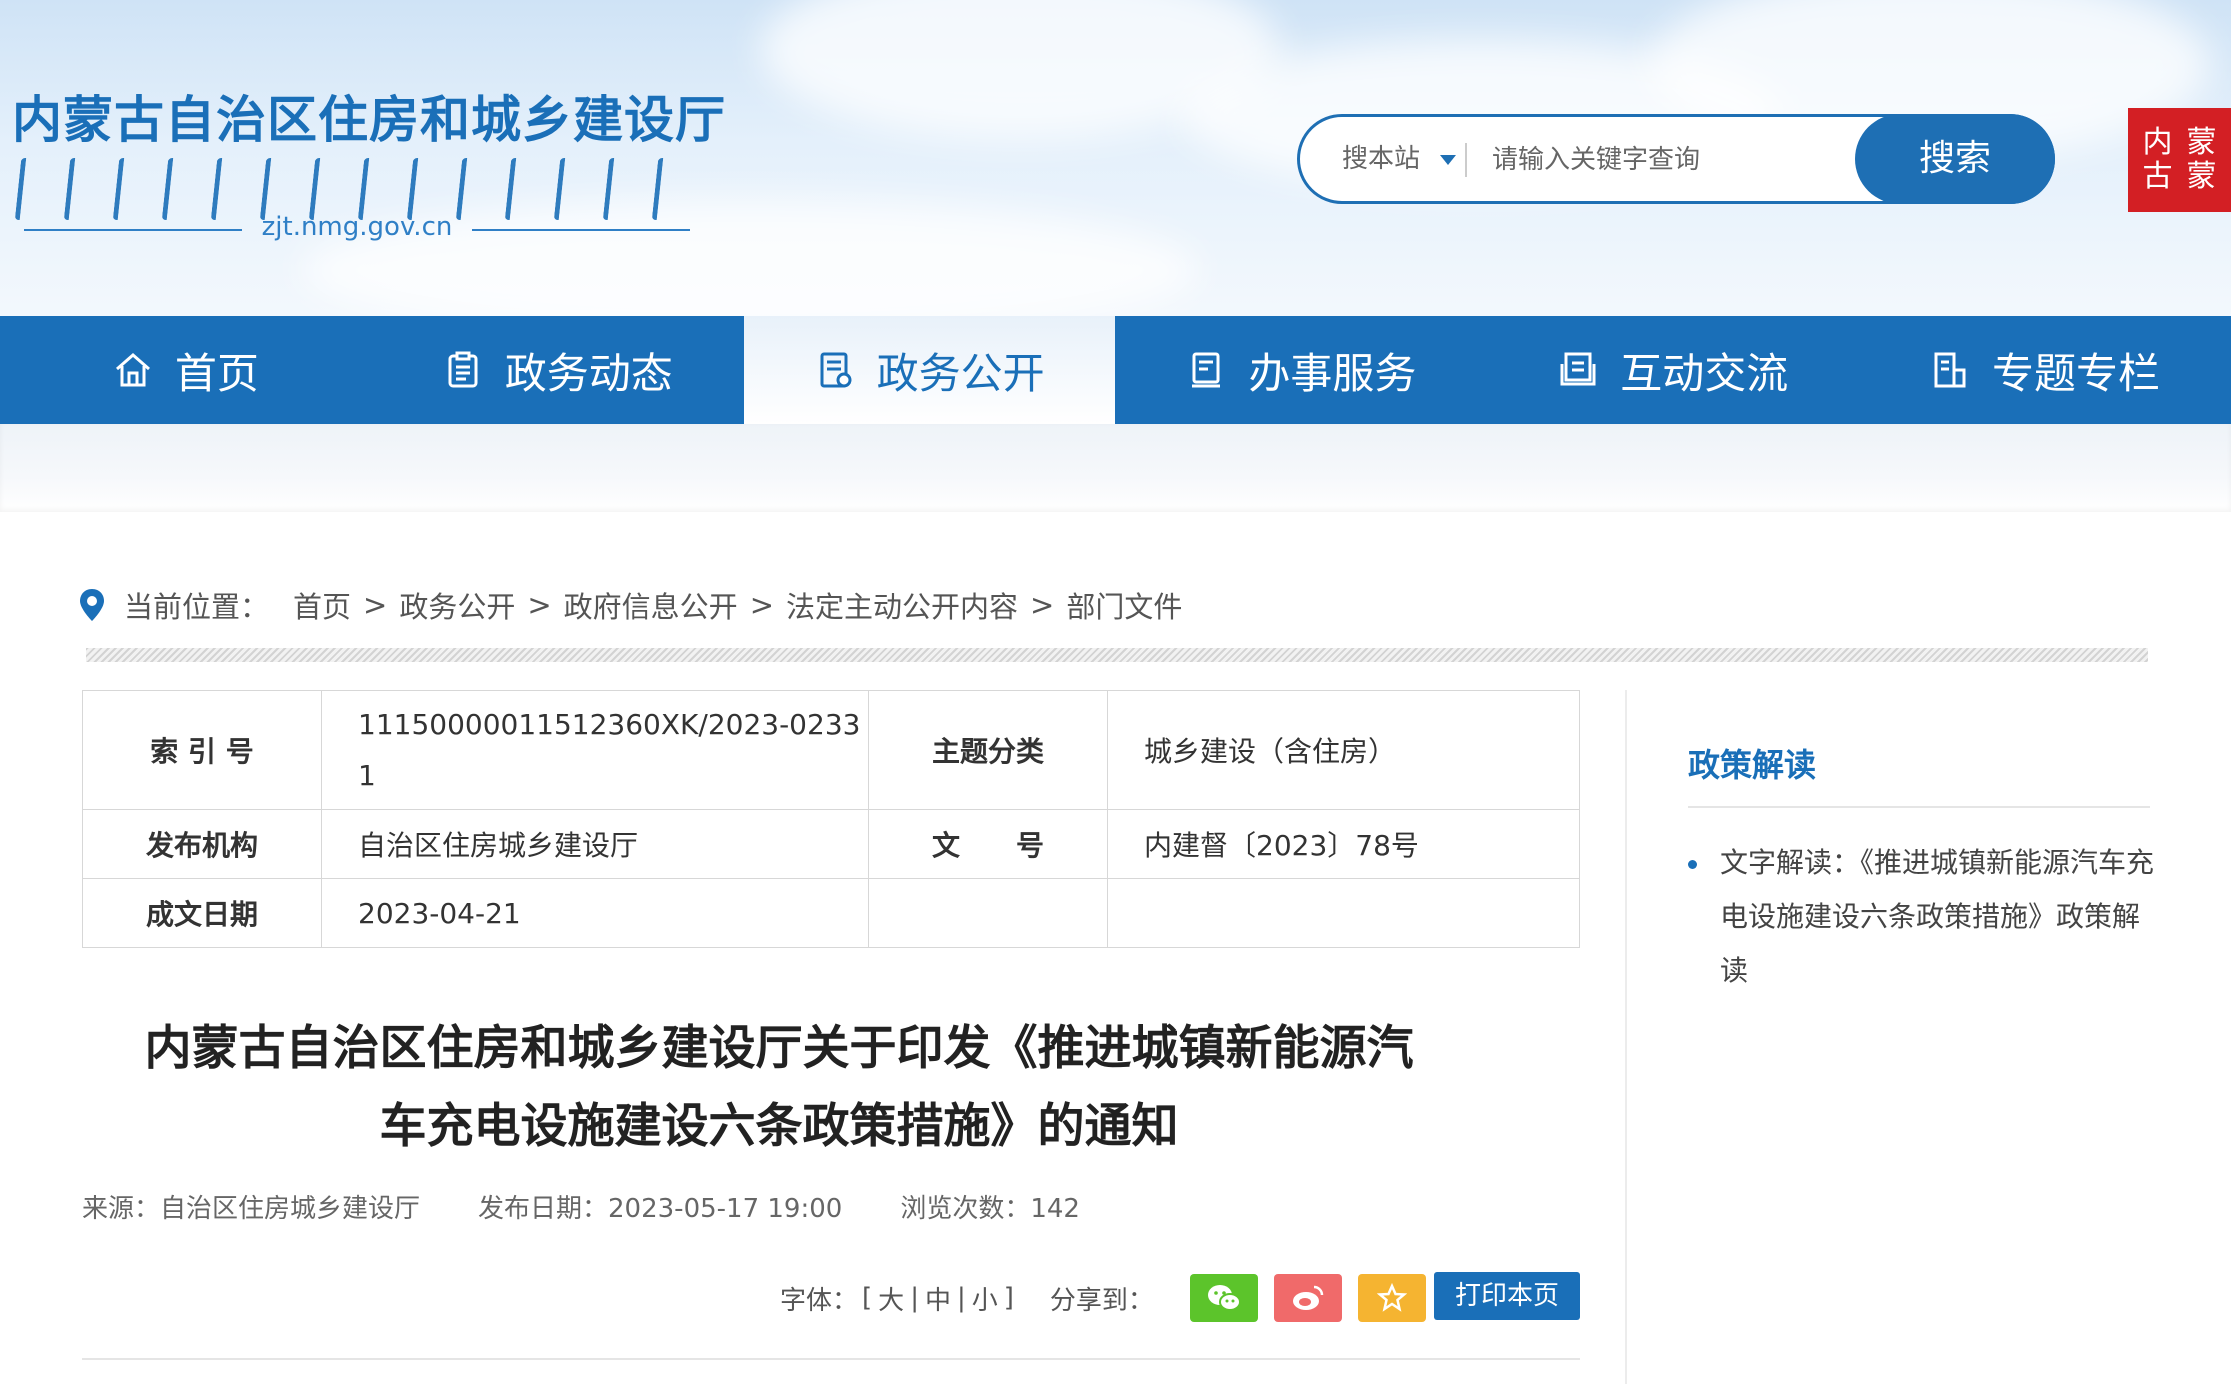 The width and height of the screenshot is (2231, 1384). Describe the element at coordinates (1507, 1296) in the screenshot. I see `print-page-button: 打印本页` at that location.